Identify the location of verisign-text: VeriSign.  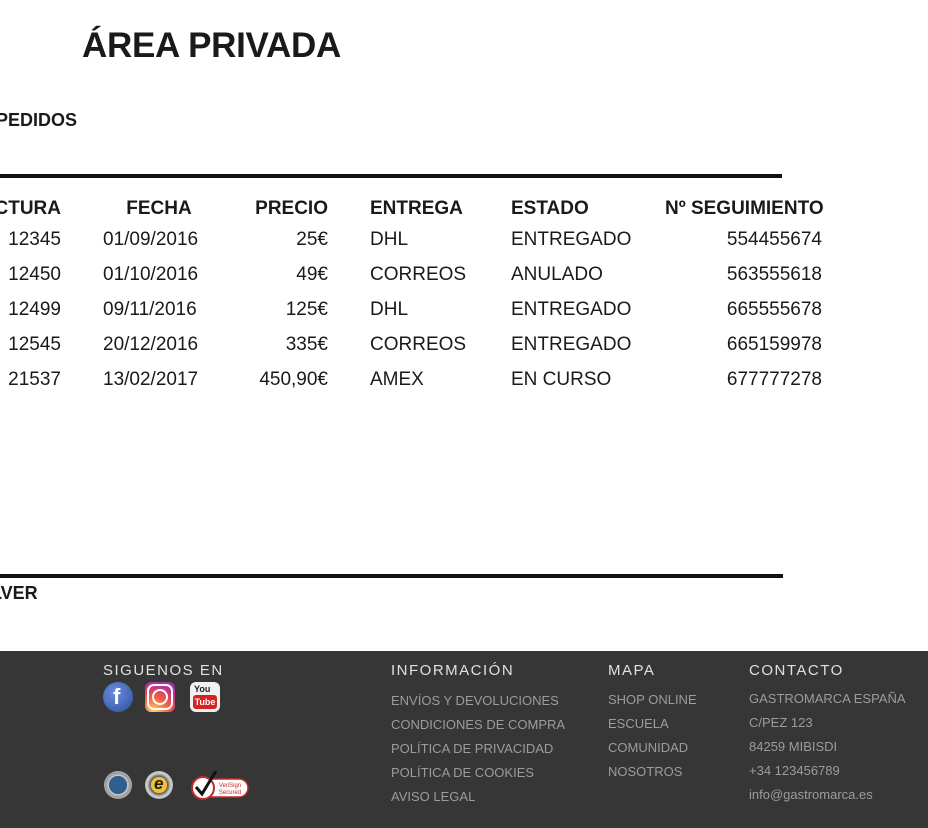
(230, 786).